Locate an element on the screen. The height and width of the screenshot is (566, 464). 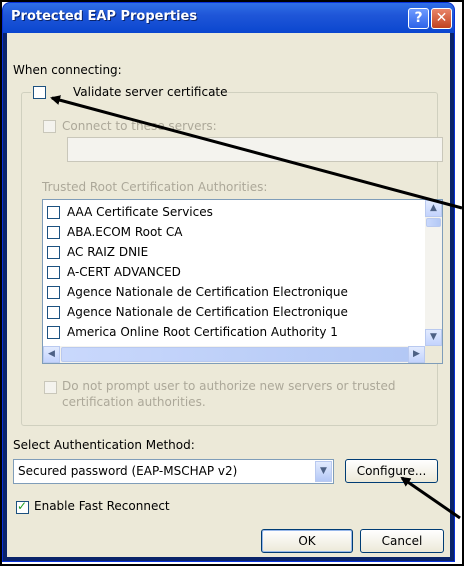
close-button: ✕ is located at coordinates (441, 18).